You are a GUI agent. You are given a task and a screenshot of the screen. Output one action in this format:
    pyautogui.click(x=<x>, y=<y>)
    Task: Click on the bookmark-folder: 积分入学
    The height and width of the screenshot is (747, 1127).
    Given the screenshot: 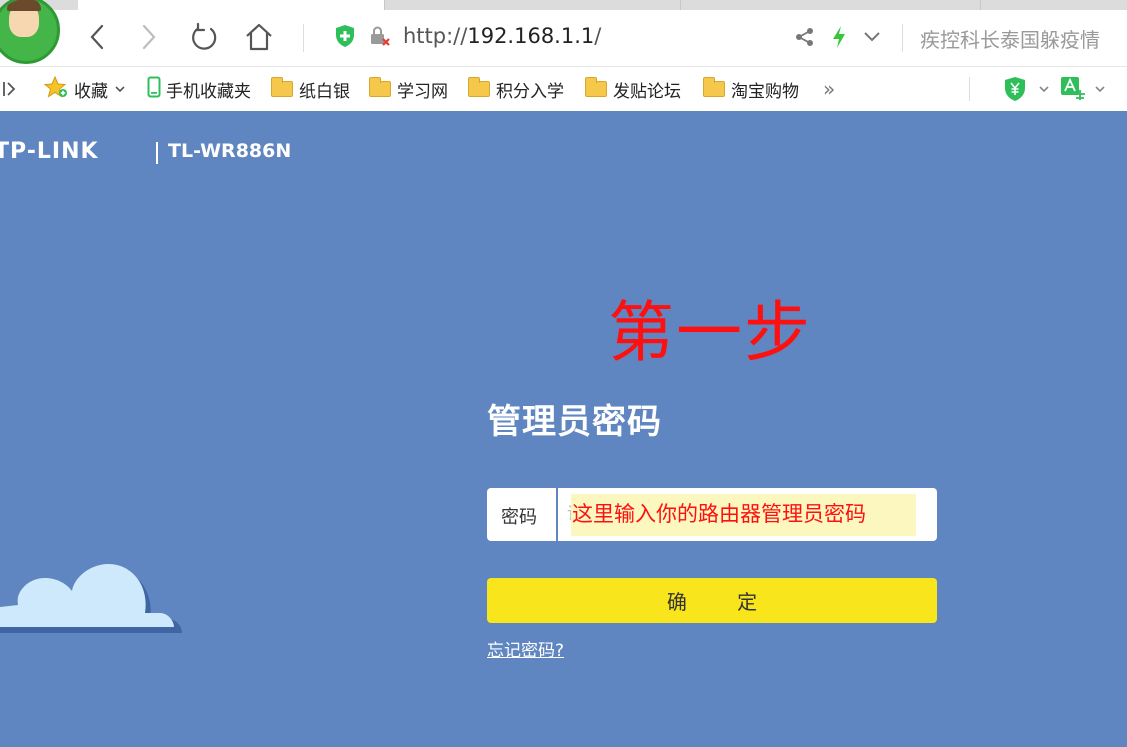 What is the action you would take?
    pyautogui.click(x=516, y=89)
    